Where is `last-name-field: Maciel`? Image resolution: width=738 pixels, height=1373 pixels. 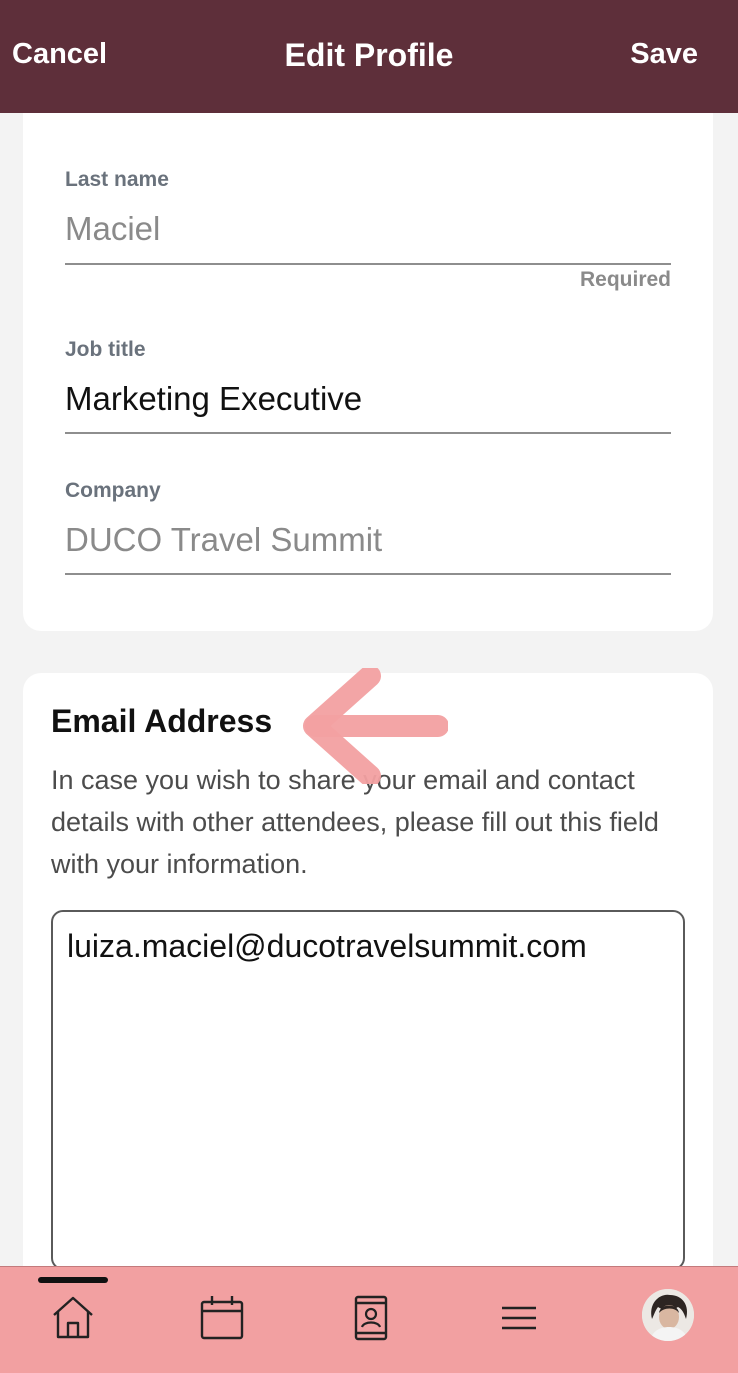 last-name-field: Maciel is located at coordinates (112, 229).